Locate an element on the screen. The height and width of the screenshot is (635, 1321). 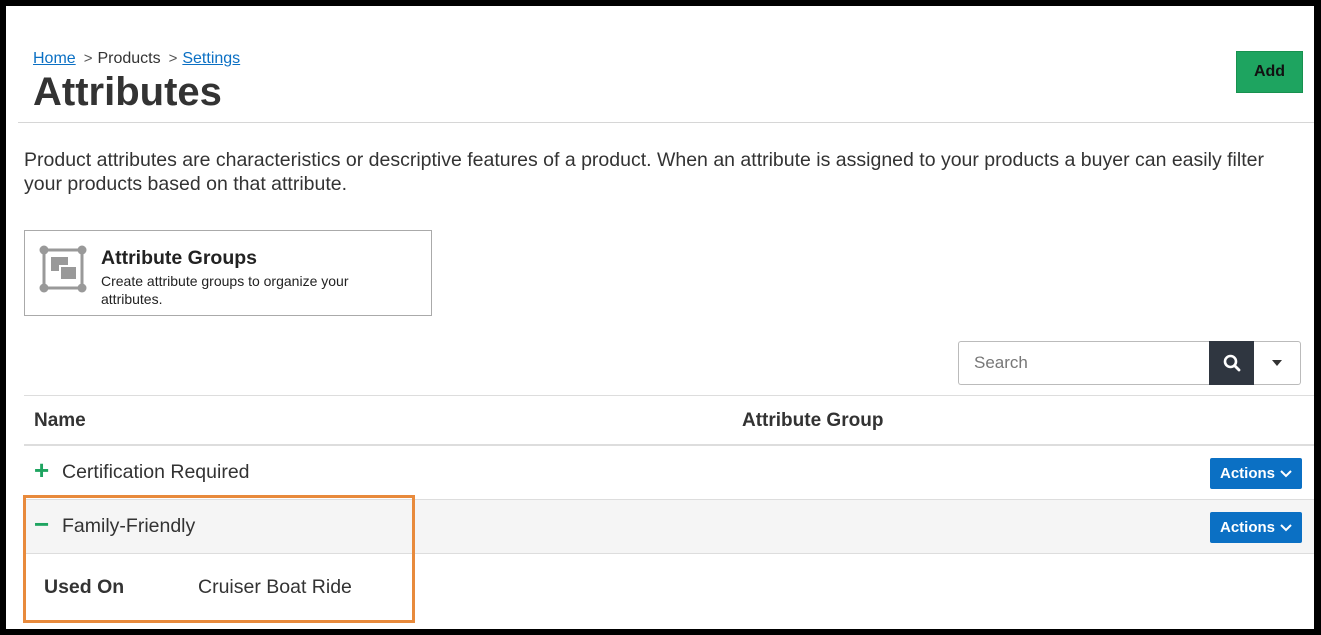
attribute-groups-title: Attribute Groups is located at coordinates (179, 258).